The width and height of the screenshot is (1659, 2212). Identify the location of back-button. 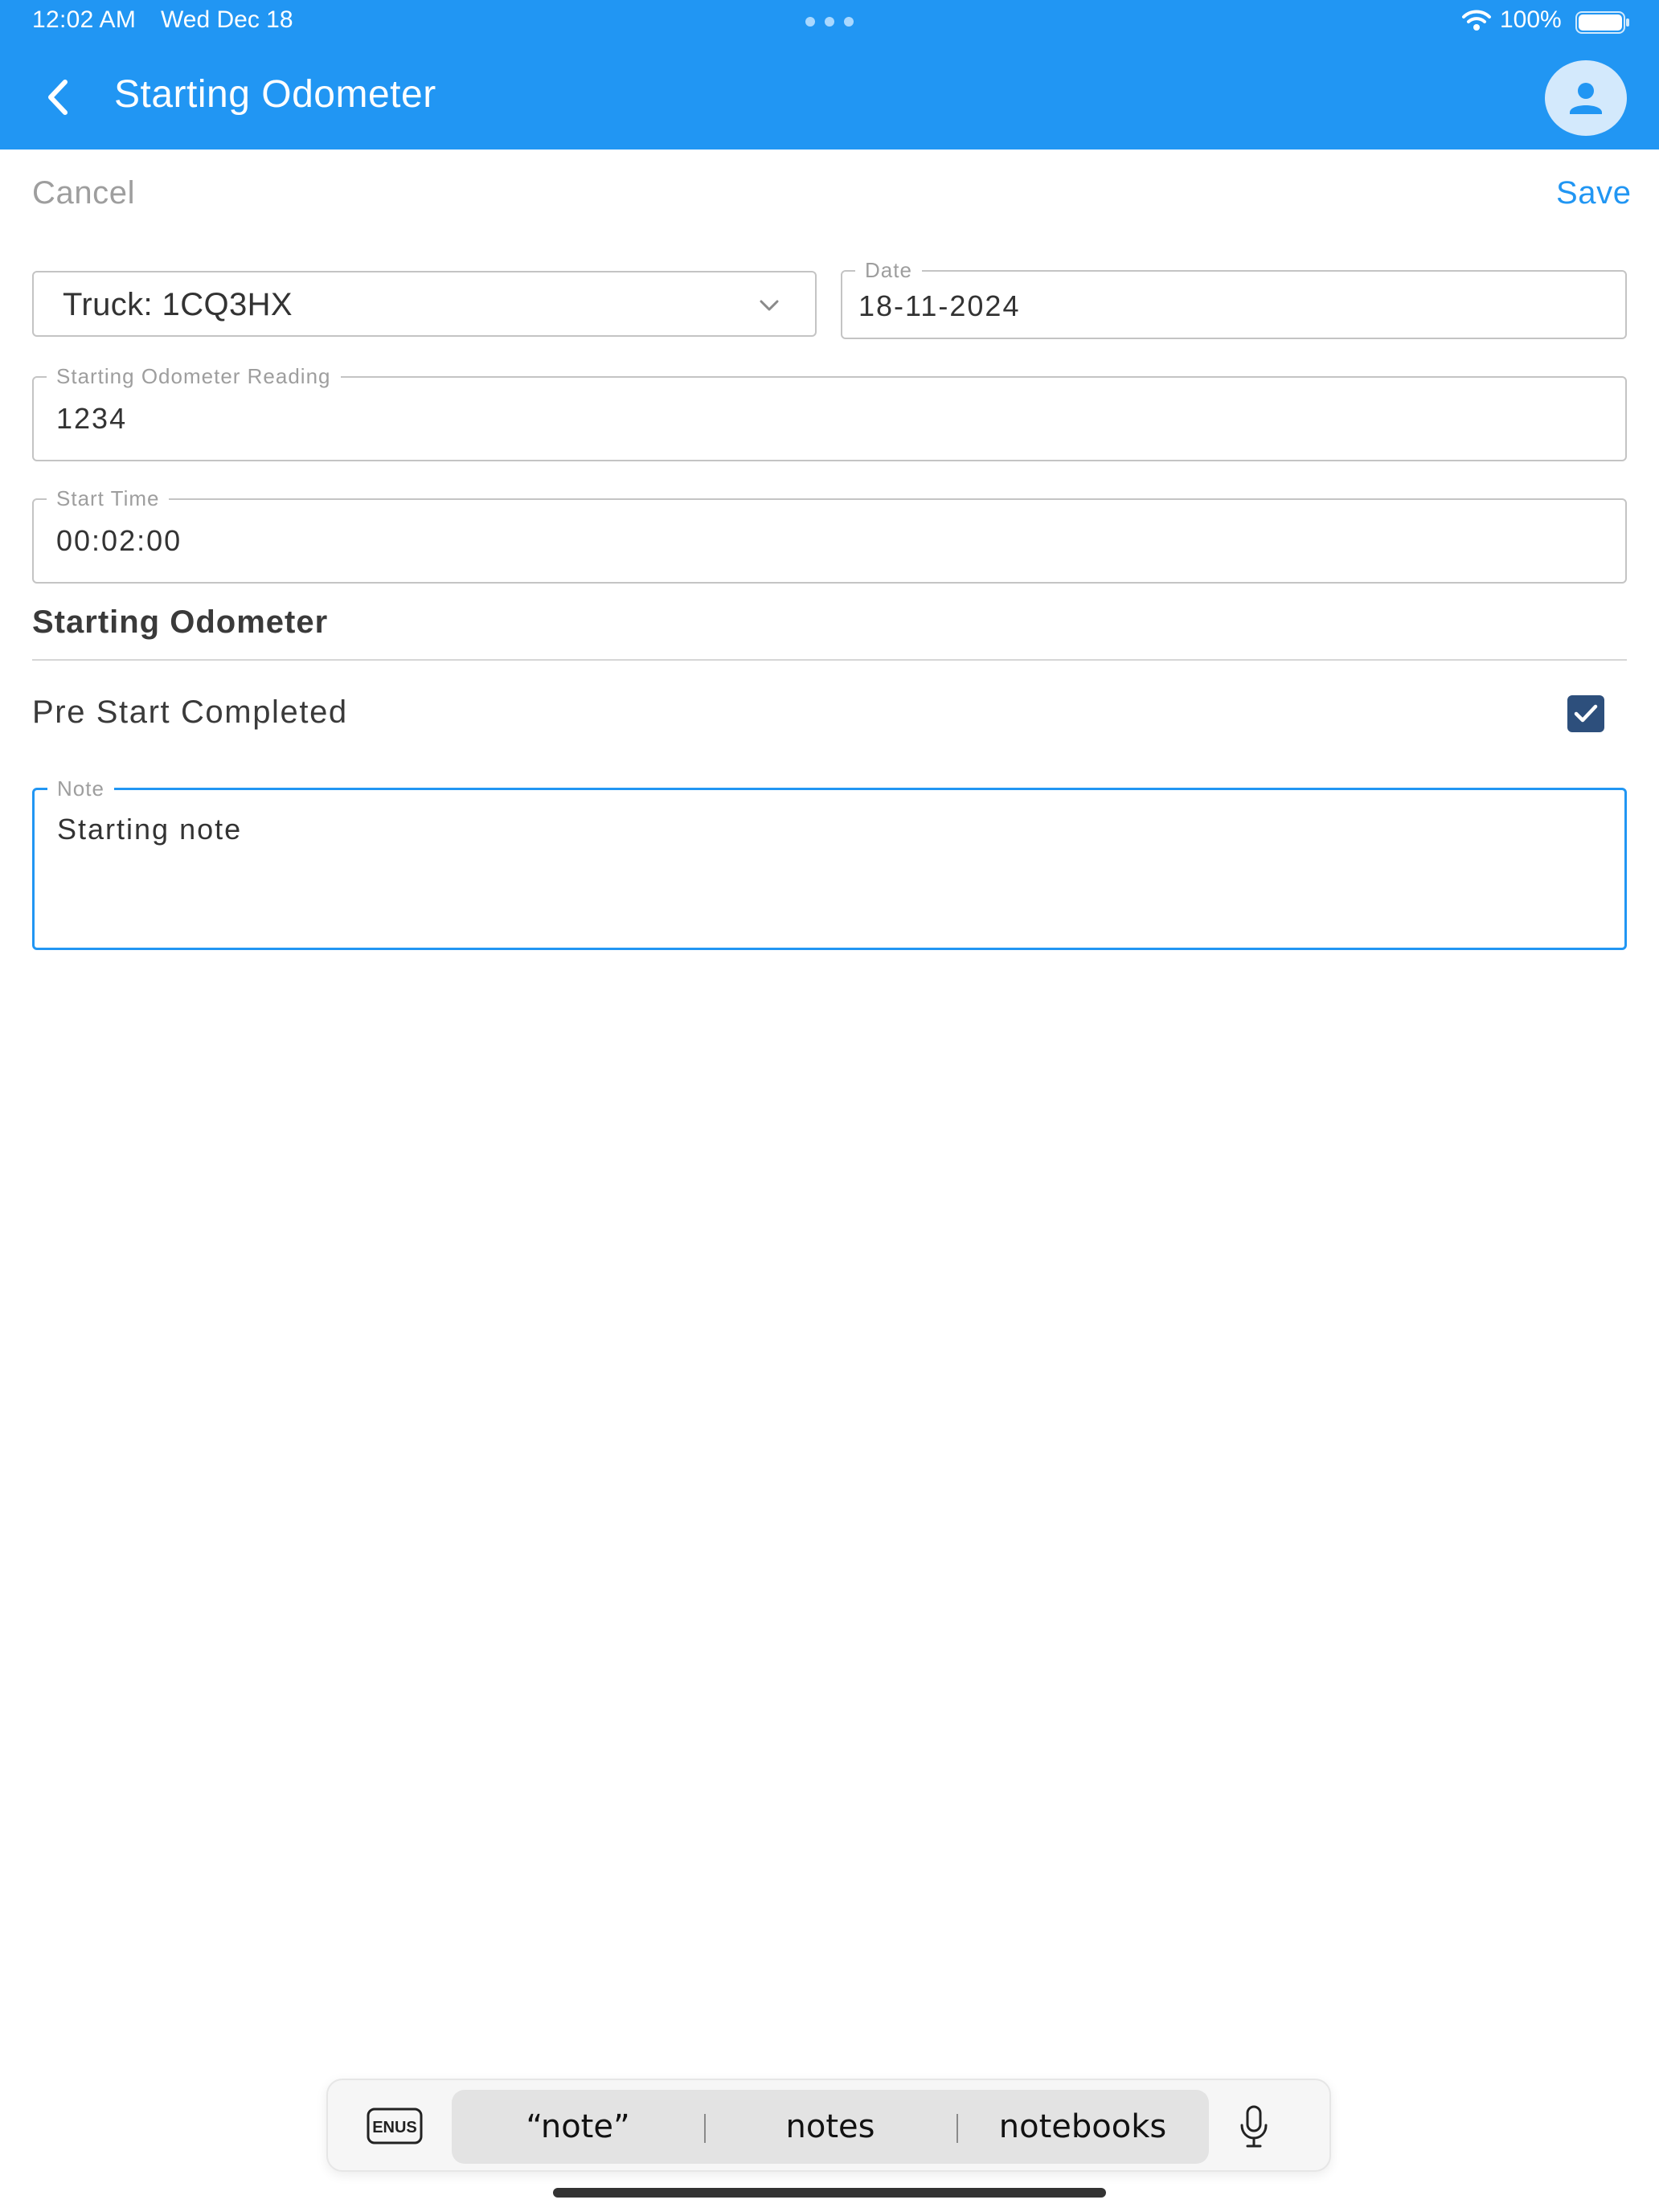
(58, 97).